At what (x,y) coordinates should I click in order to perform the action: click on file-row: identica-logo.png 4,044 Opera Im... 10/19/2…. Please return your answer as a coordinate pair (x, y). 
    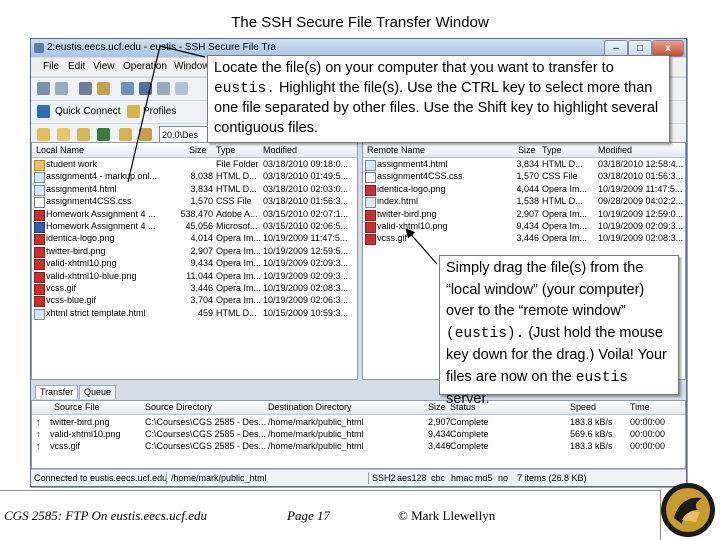
    Looking at the image, I should click on (524, 189).